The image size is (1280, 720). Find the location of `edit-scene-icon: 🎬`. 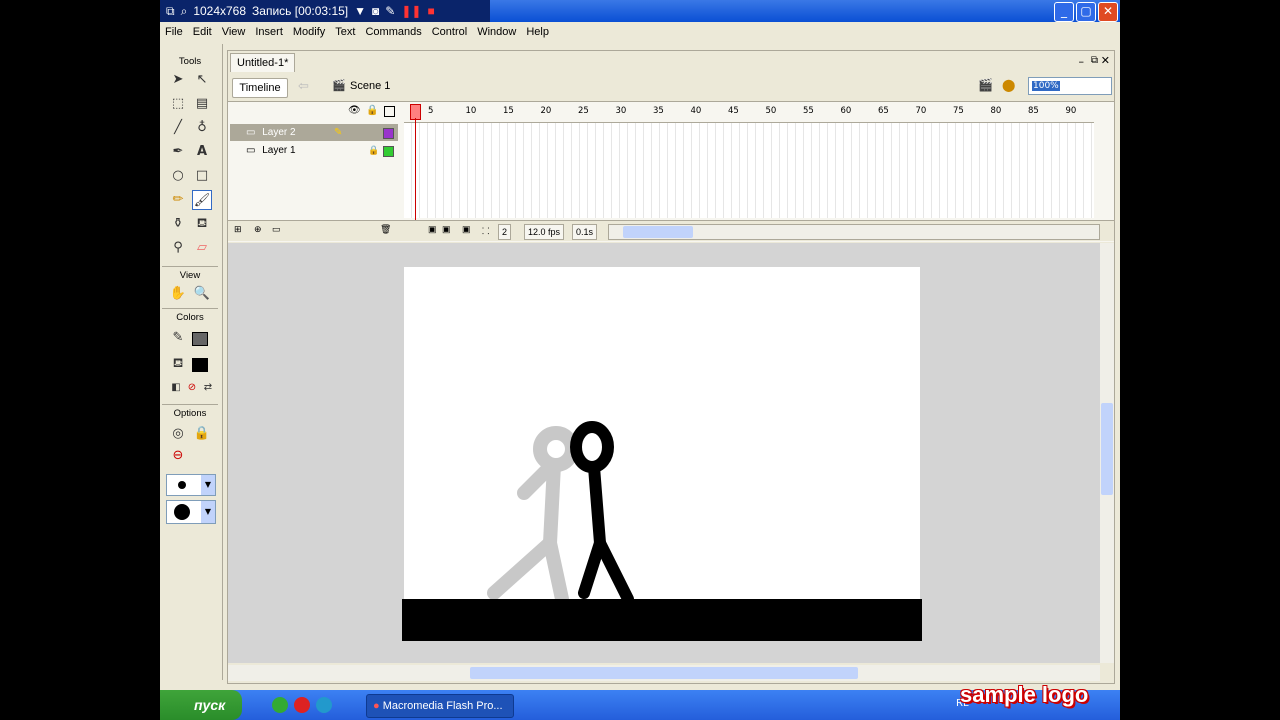

edit-scene-icon: 🎬 is located at coordinates (985, 85).